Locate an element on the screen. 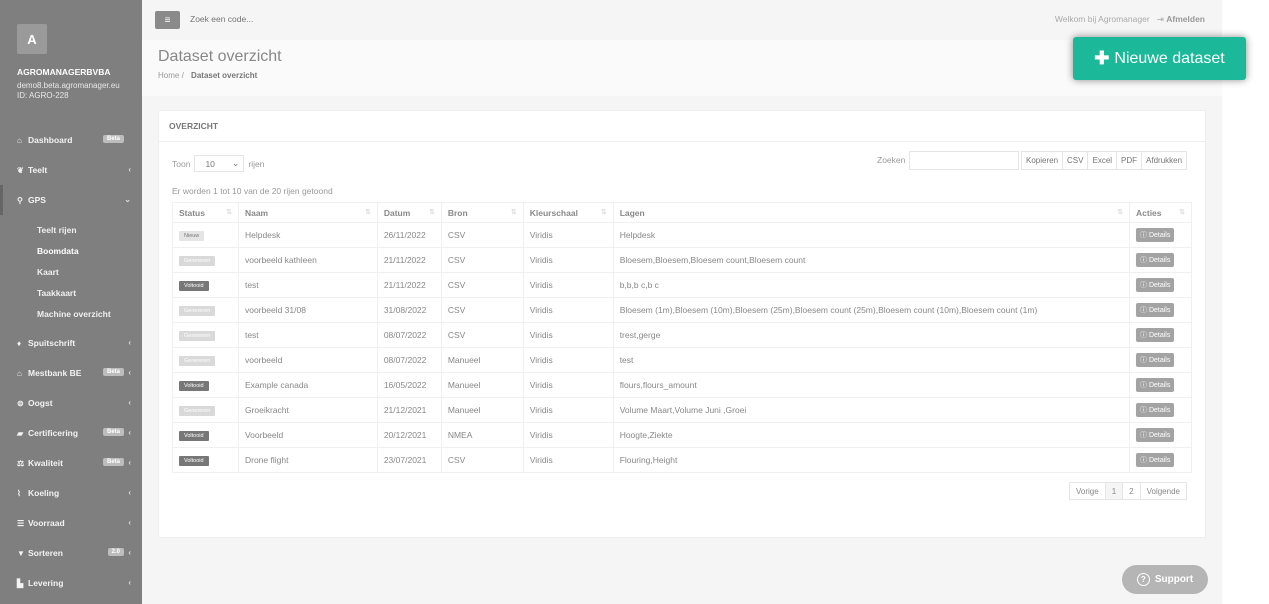  sidebar-item-label: Kwaliteit is located at coordinates (45, 463).